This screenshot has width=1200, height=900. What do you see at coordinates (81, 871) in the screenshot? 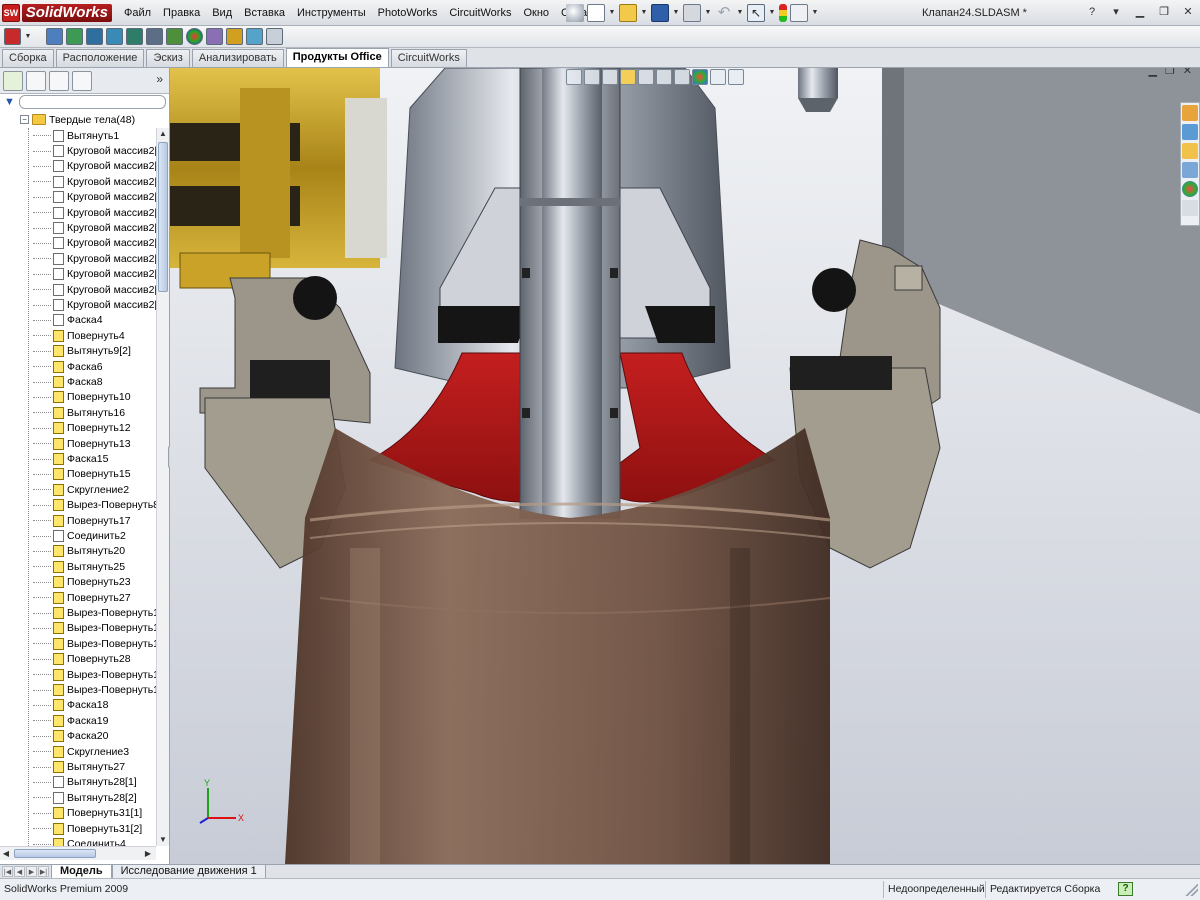
I see `bottom-tab: Модель` at bounding box center [81, 871].